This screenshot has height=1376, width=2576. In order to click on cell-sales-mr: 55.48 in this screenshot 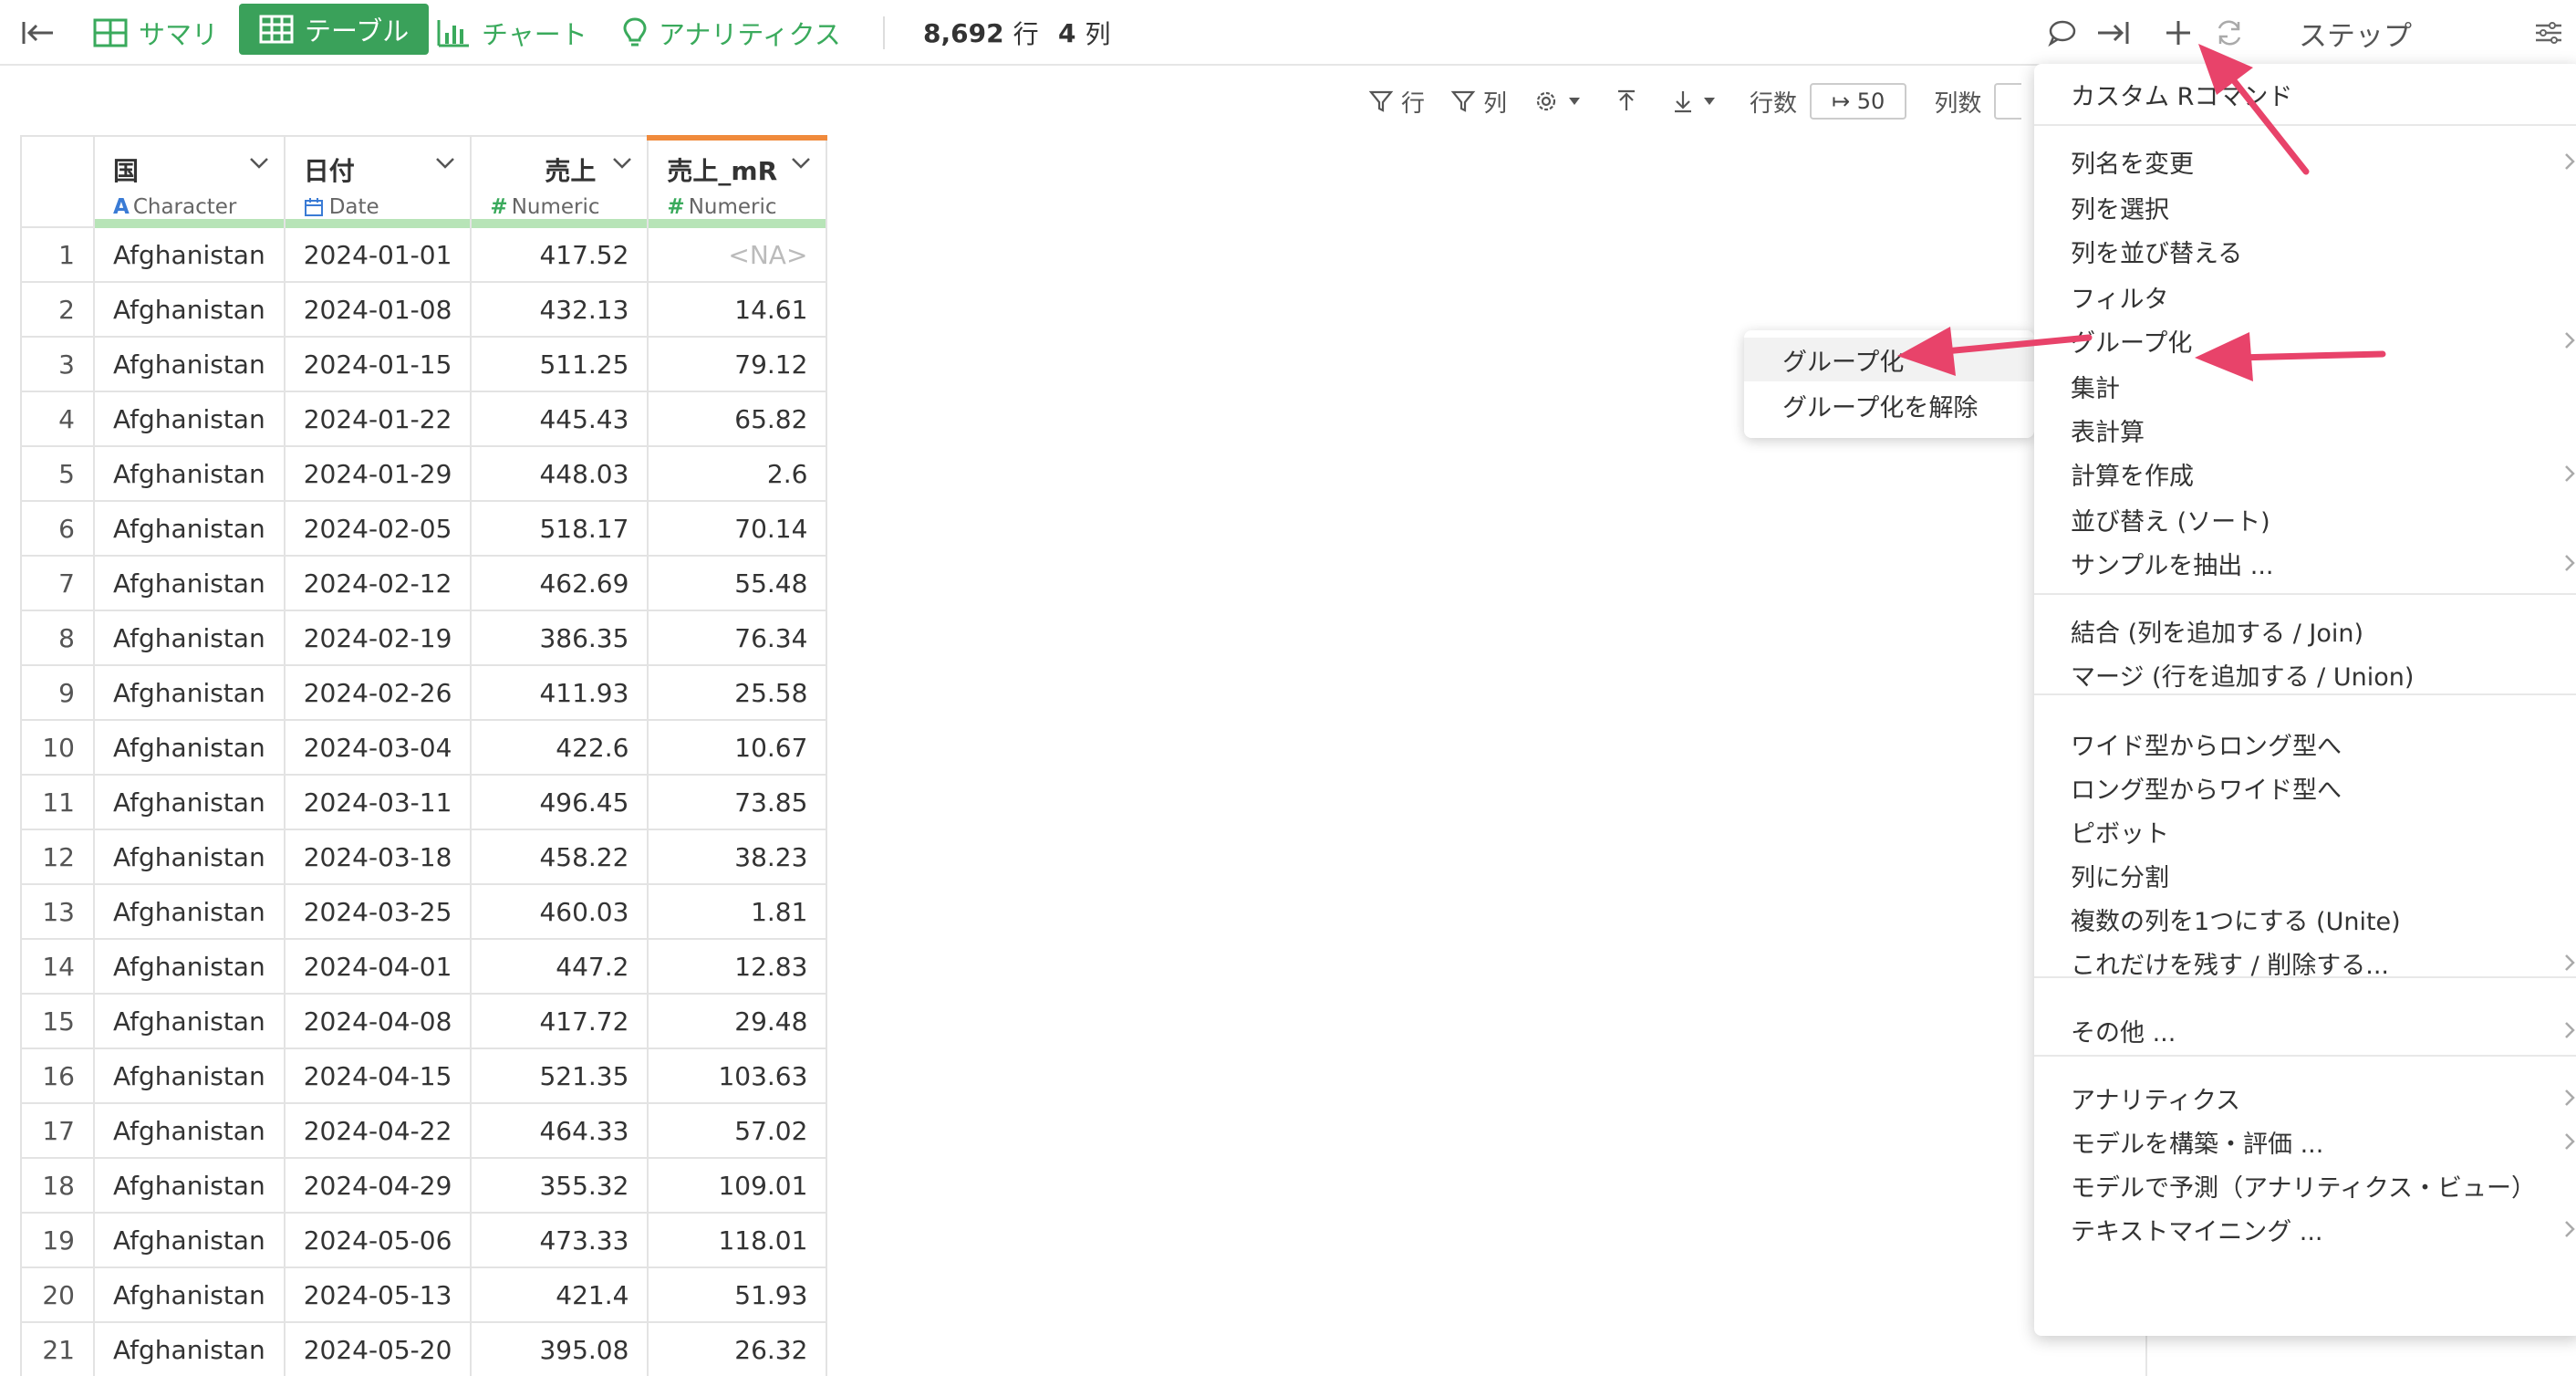, I will do `click(737, 583)`.